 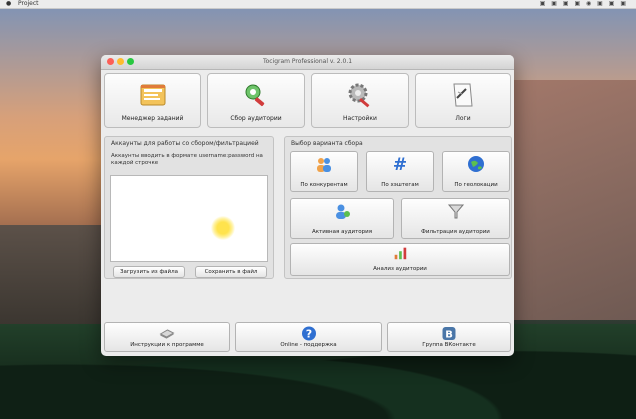 What do you see at coordinates (343, 211) in the screenshot?
I see `active-audience-icon` at bounding box center [343, 211].